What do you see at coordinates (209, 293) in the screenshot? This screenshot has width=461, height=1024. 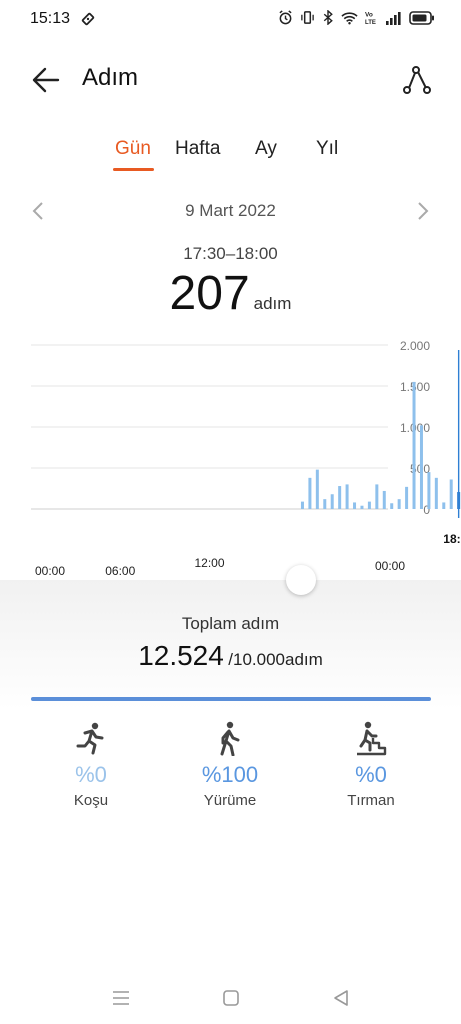 I see `selected-step-count: 207` at bounding box center [209, 293].